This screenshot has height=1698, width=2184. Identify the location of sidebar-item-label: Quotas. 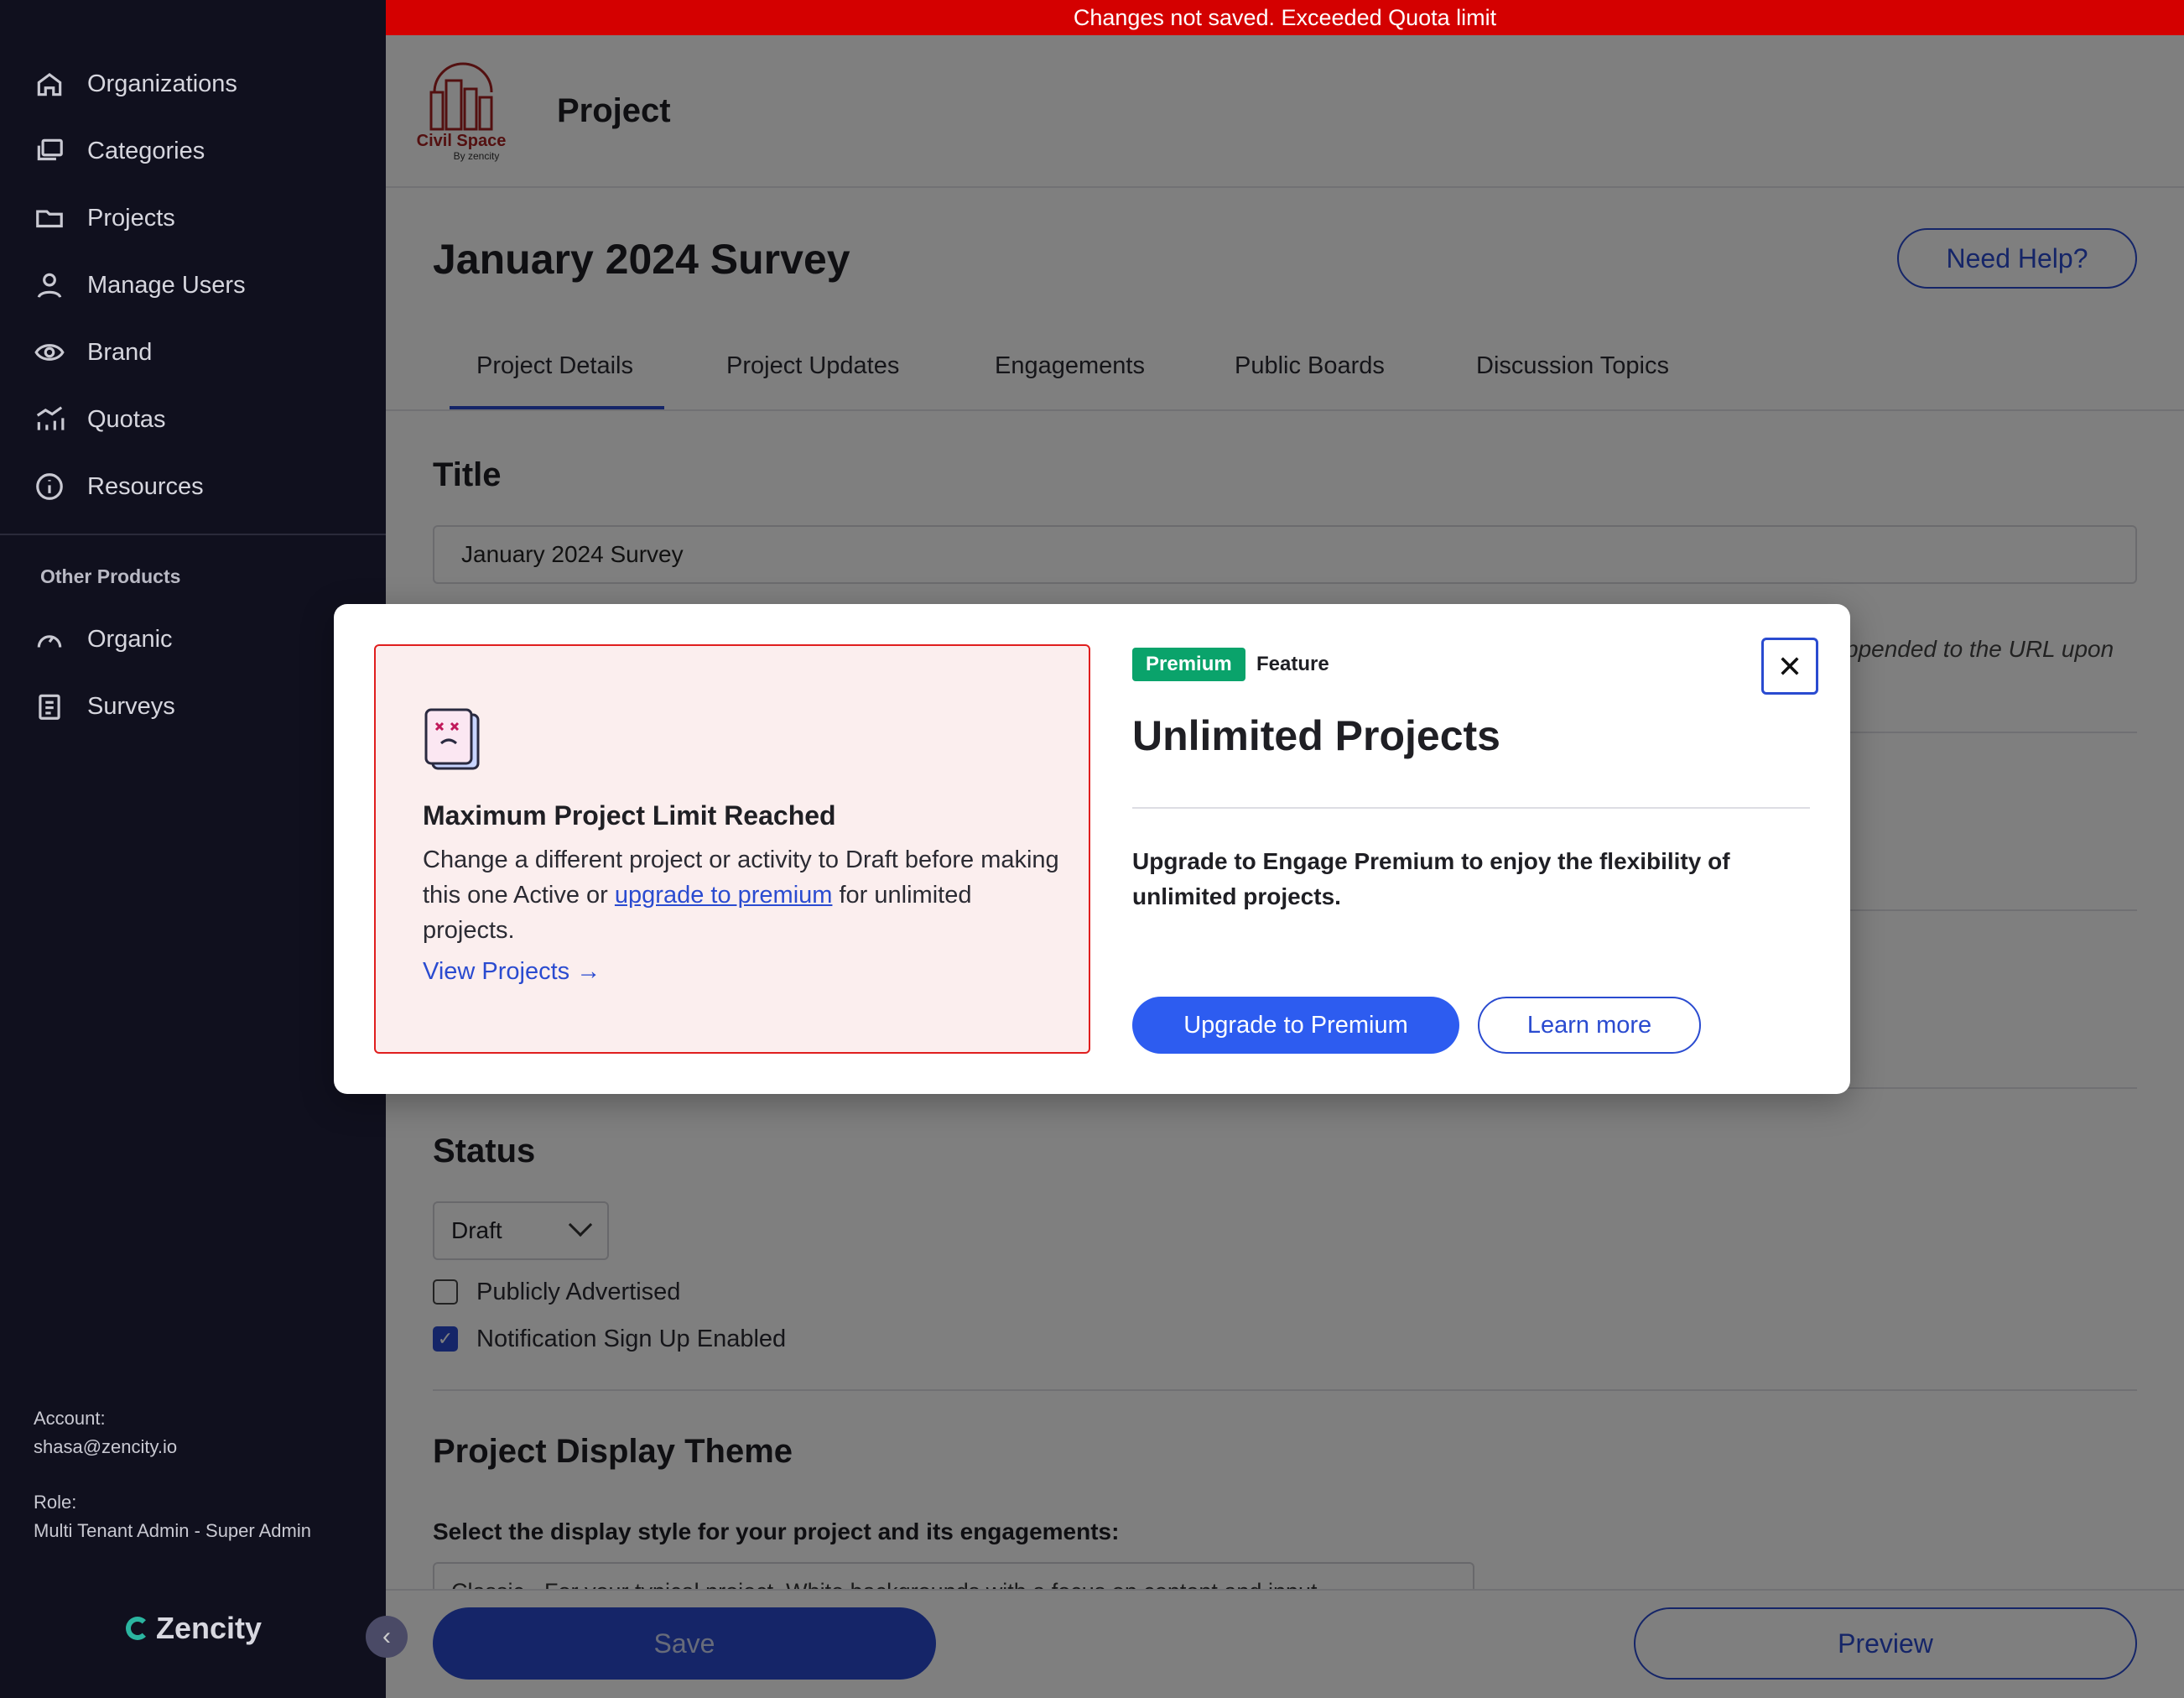
(126, 419).